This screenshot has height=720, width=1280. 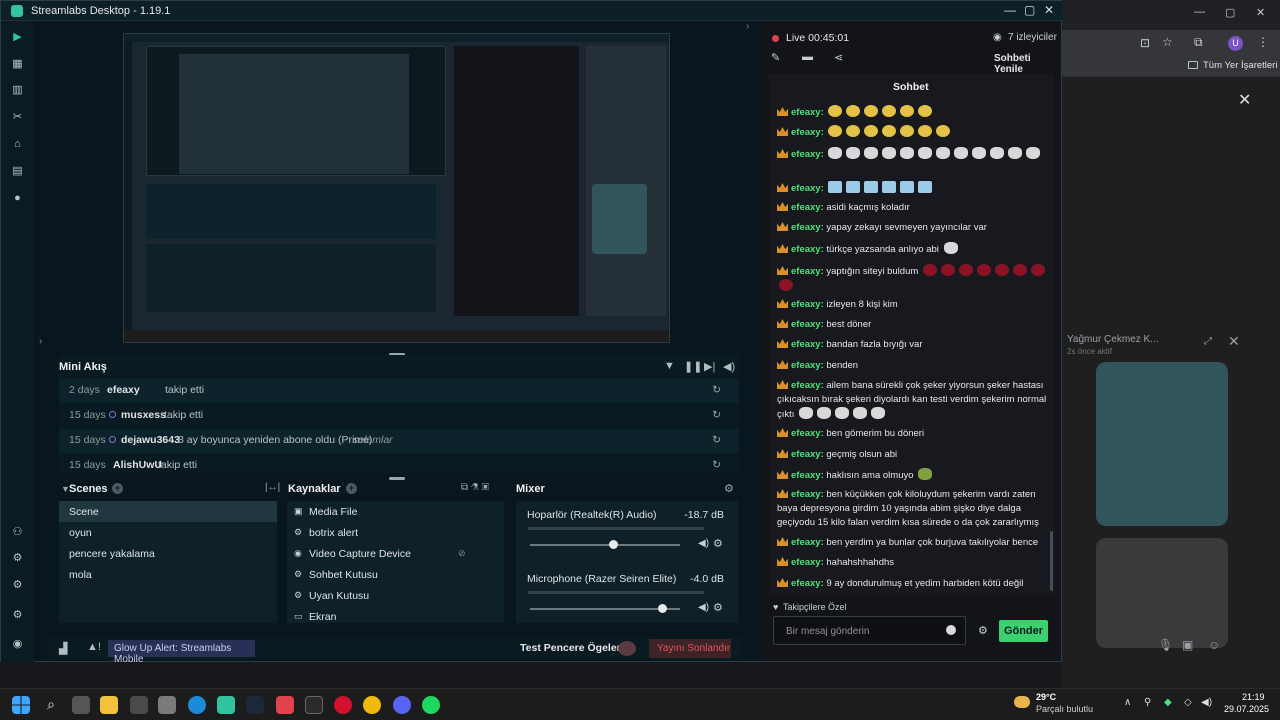 What do you see at coordinates (51, 705) in the screenshot?
I see `search-icon: ⌕` at bounding box center [51, 705].